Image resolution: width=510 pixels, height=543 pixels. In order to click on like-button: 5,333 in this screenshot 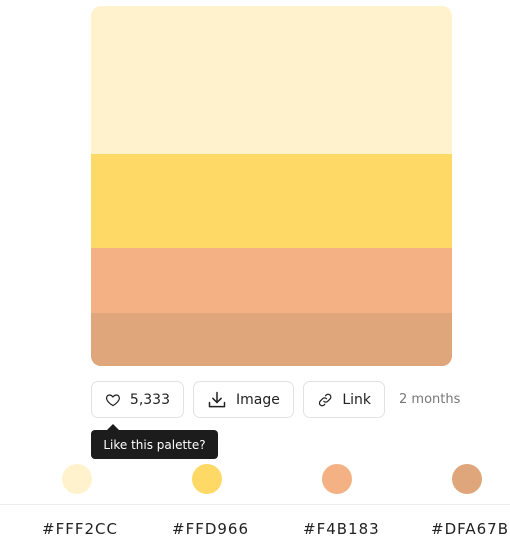, I will do `click(137, 399)`.